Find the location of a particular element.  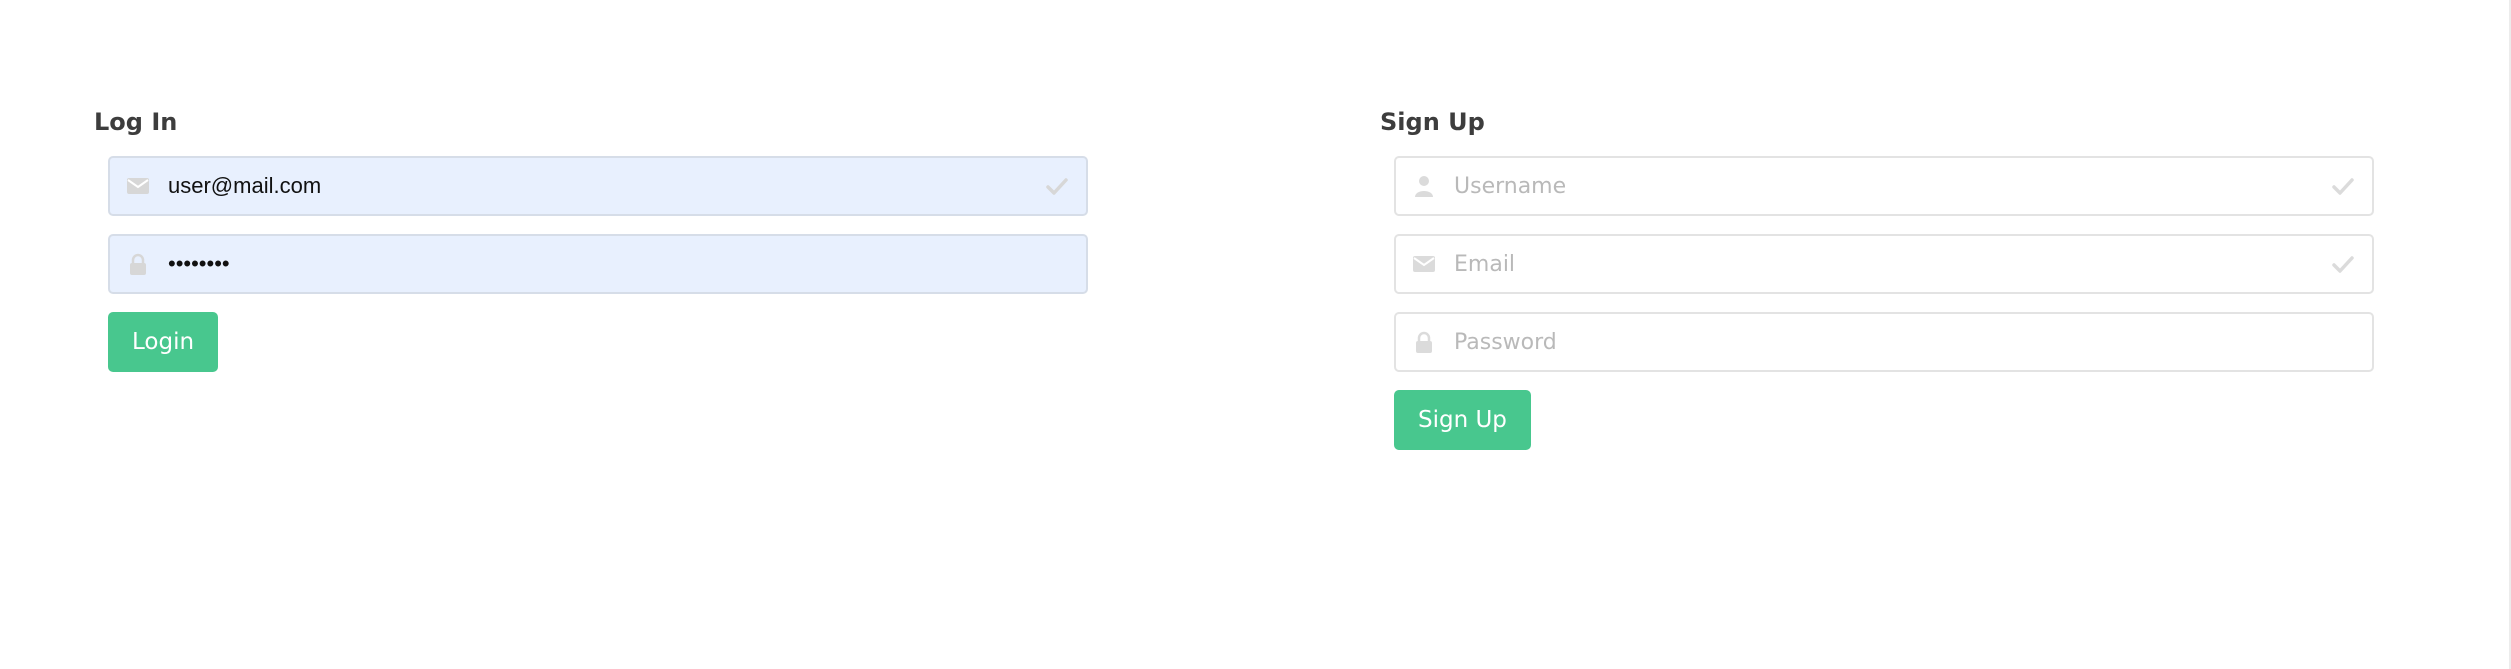

signup-username-input is located at coordinates (1884, 186).